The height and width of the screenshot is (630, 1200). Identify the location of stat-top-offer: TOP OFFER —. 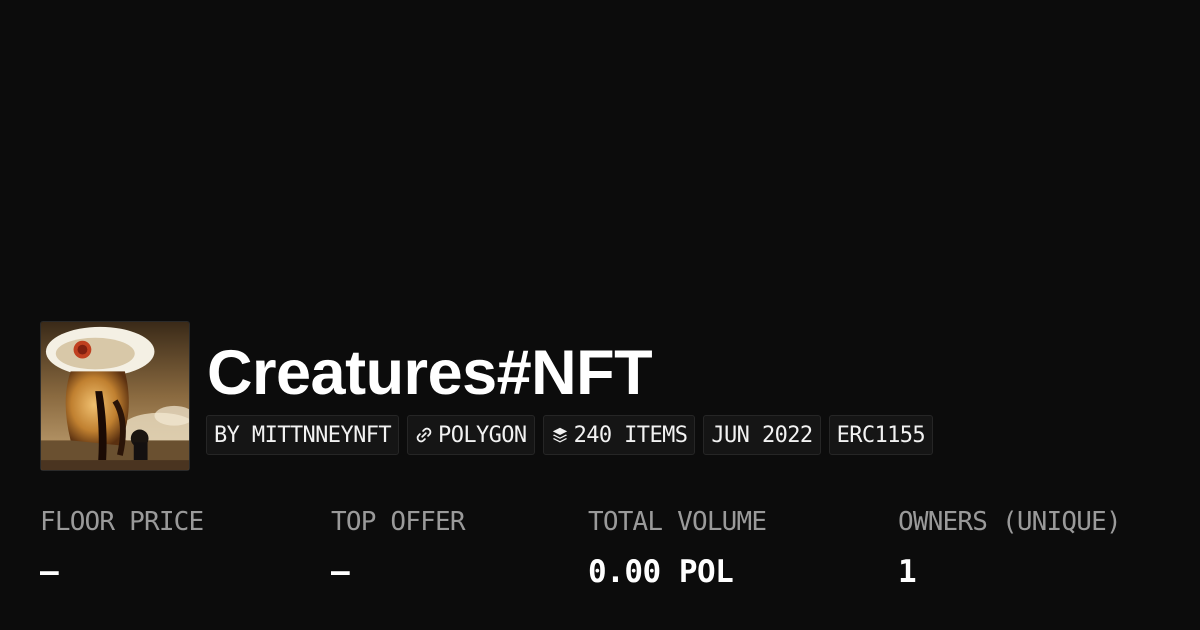
(398, 547).